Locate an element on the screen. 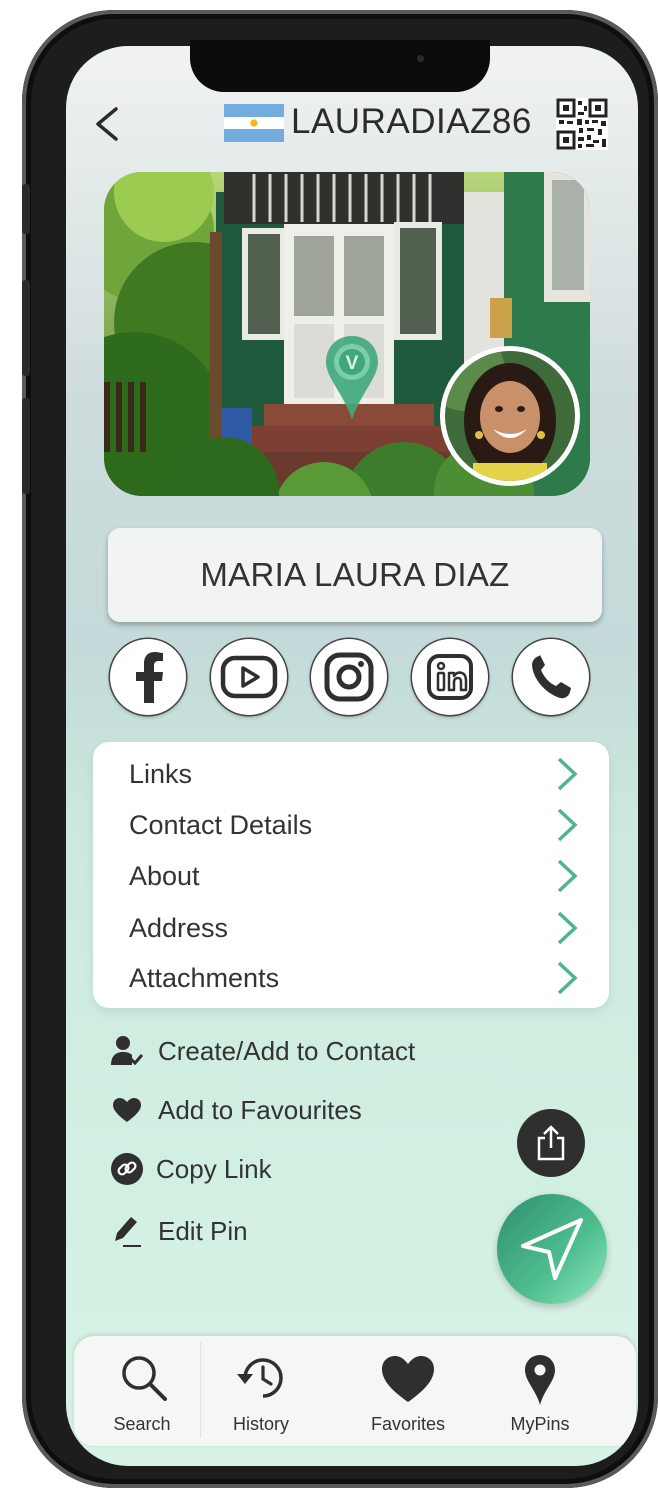  navigate-button is located at coordinates (552, 1249).